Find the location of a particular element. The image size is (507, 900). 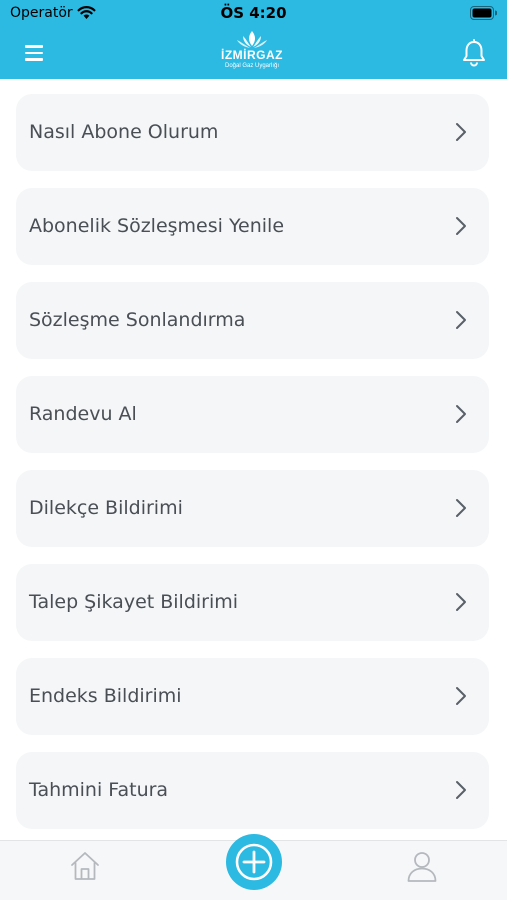

menu-item-sozlesme-sonlandirma: Sözleşme Sonlandırma is located at coordinates (252, 320).